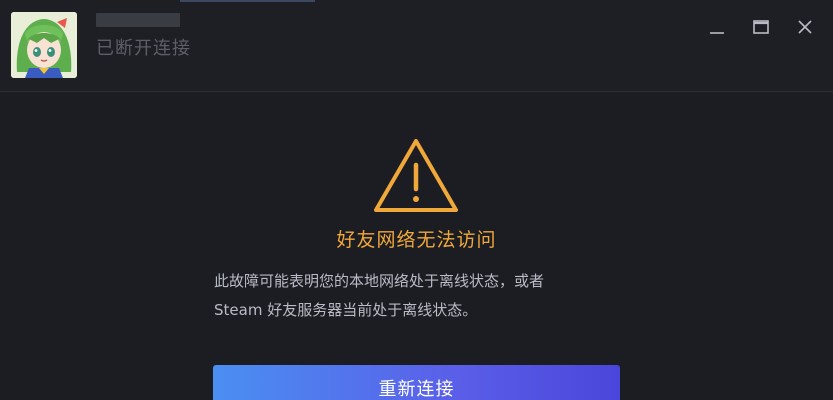  I want to click on maximize-button, so click(761, 27).